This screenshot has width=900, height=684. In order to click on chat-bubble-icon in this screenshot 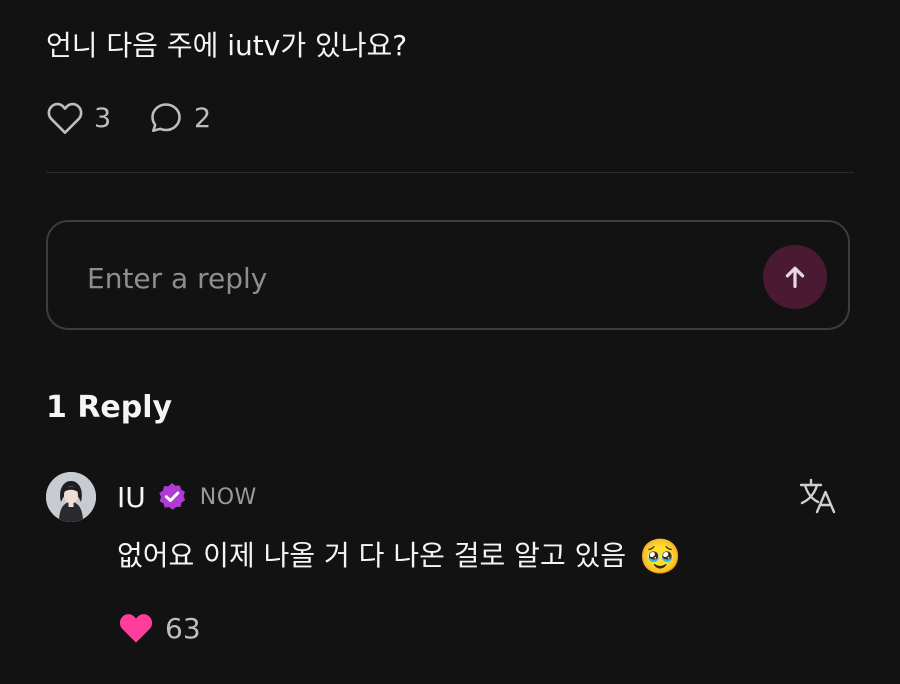, I will do `click(166, 118)`.